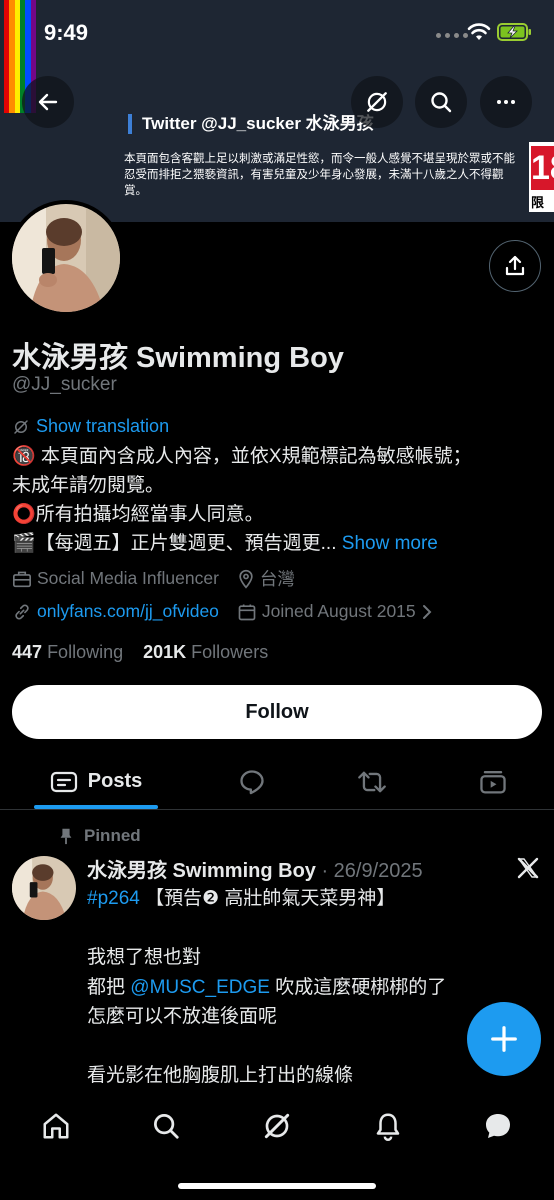 The height and width of the screenshot is (1200, 554). What do you see at coordinates (277, 579) in the screenshot?
I see `location-label: 台灣` at bounding box center [277, 579].